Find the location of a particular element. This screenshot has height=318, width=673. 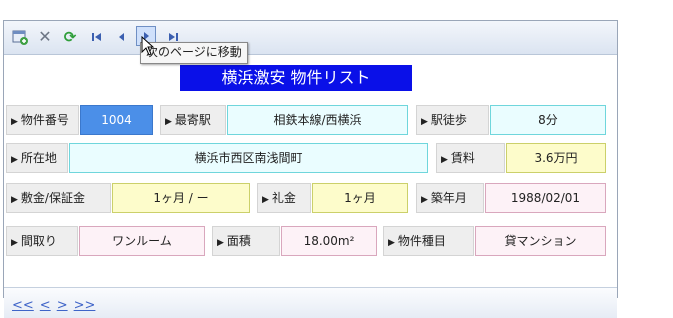

label-text: 最寄駅 is located at coordinates (192, 120).